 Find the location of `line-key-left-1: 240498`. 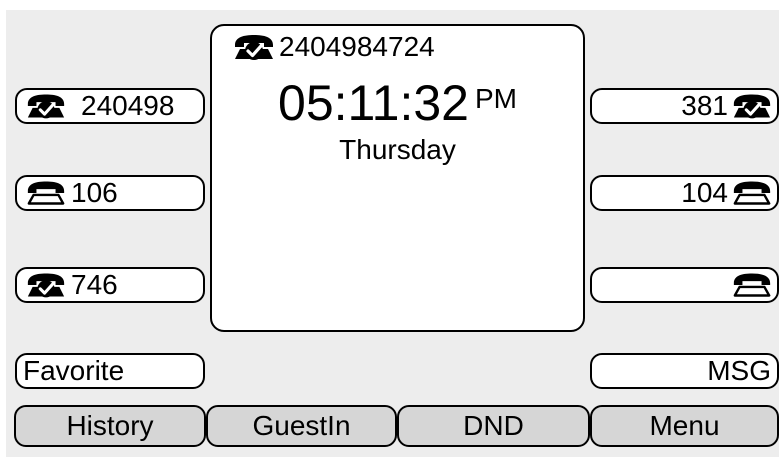

line-key-left-1: 240498 is located at coordinates (110, 106).